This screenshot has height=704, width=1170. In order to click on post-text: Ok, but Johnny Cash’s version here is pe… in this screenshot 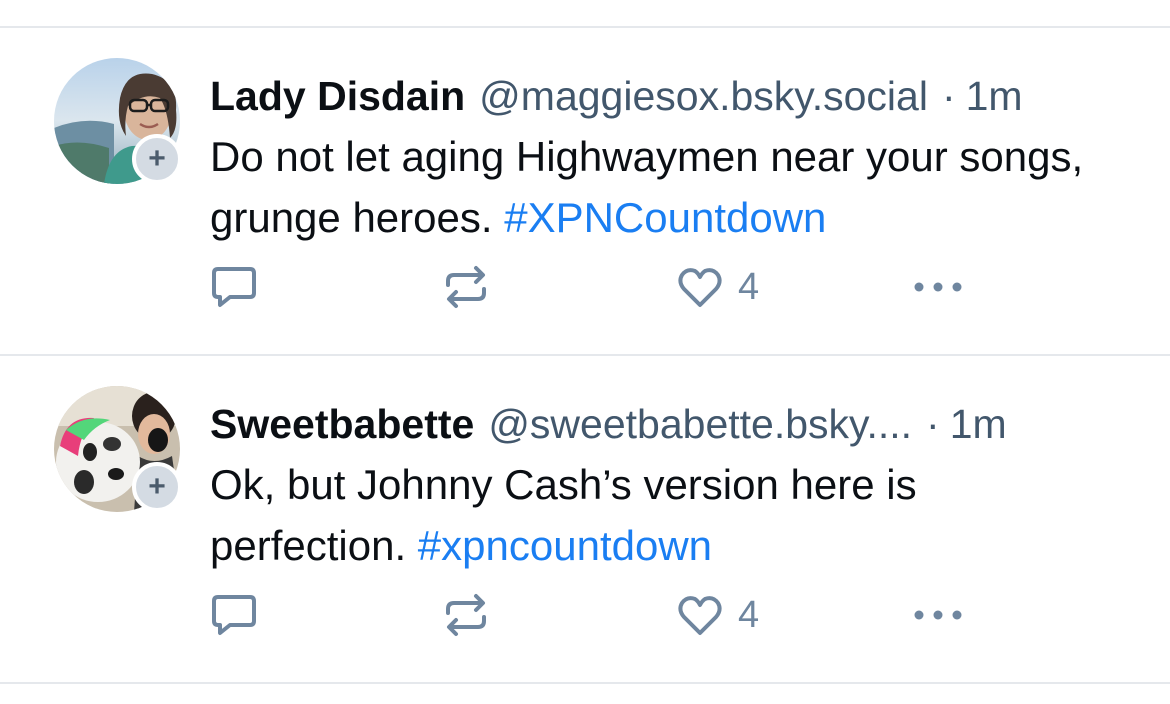, I will do `click(660, 515)`.